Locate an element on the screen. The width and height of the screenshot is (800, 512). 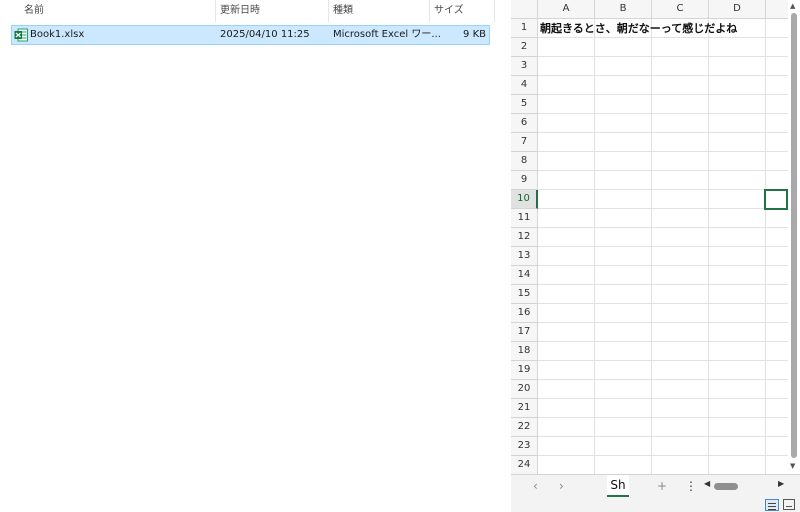
row-header-22: 22 is located at coordinates (524, 427).